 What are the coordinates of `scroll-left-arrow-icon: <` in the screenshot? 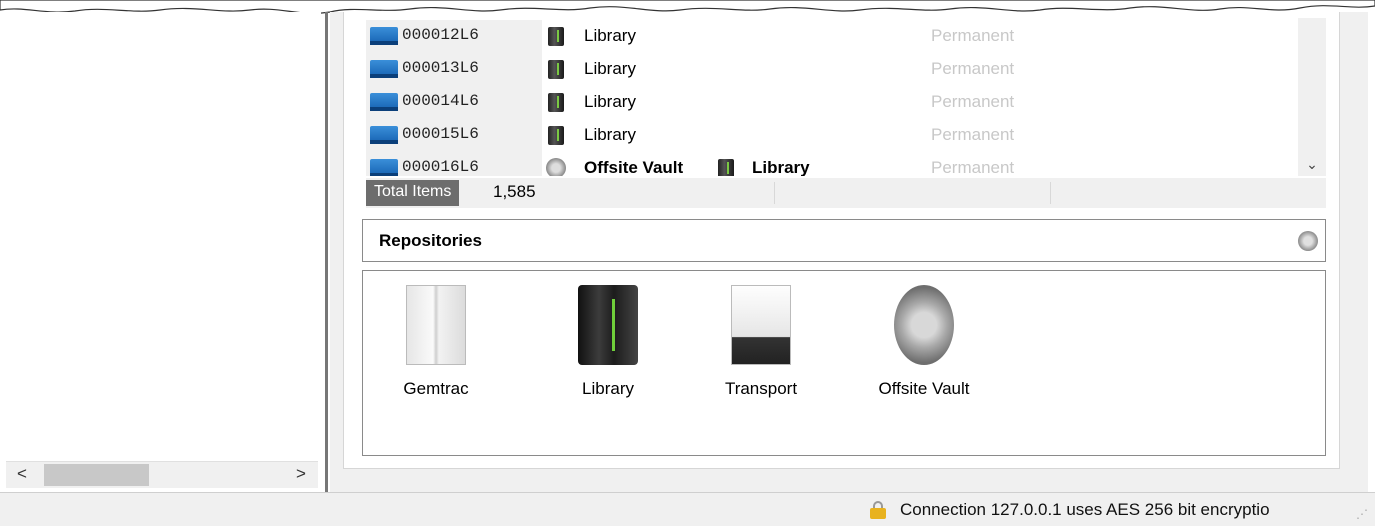 It's located at (22, 474).